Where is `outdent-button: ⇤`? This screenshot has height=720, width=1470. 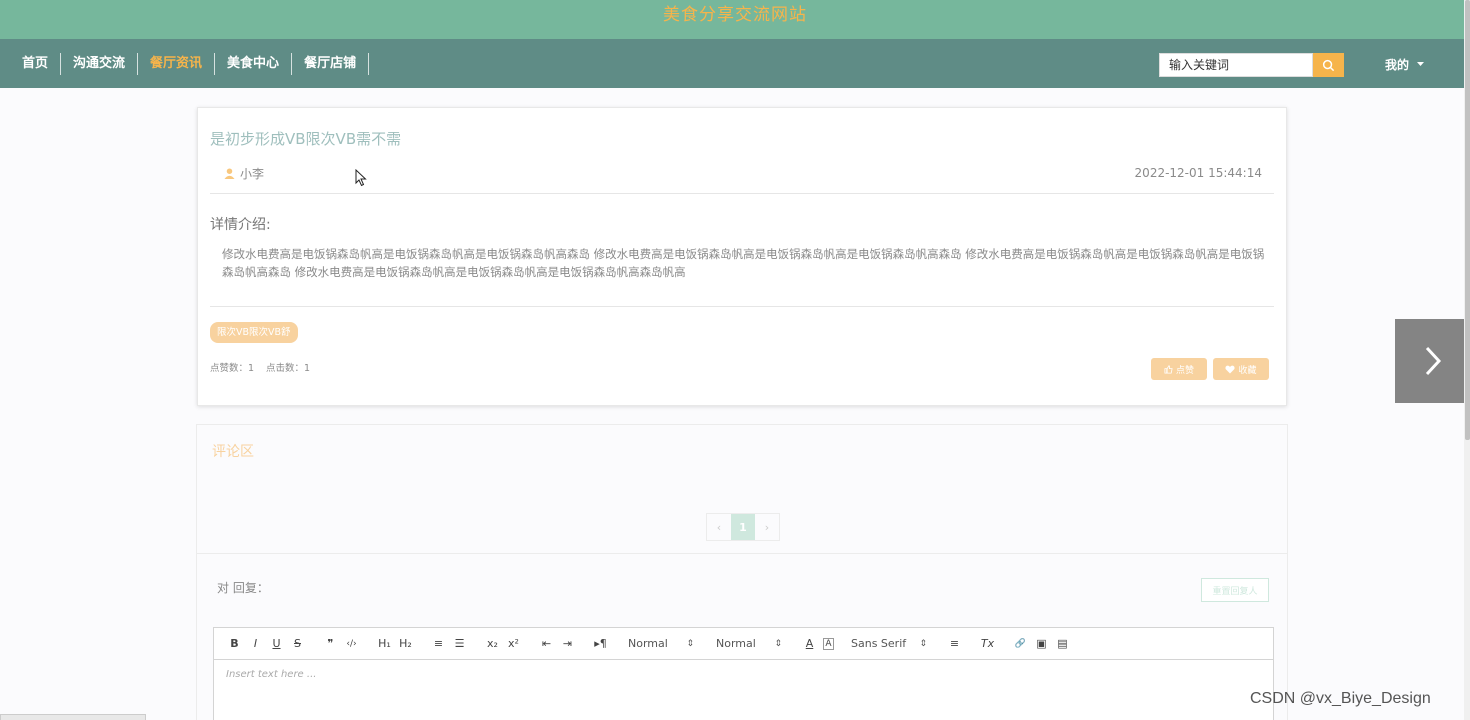 outdent-button: ⇤ is located at coordinates (546, 643).